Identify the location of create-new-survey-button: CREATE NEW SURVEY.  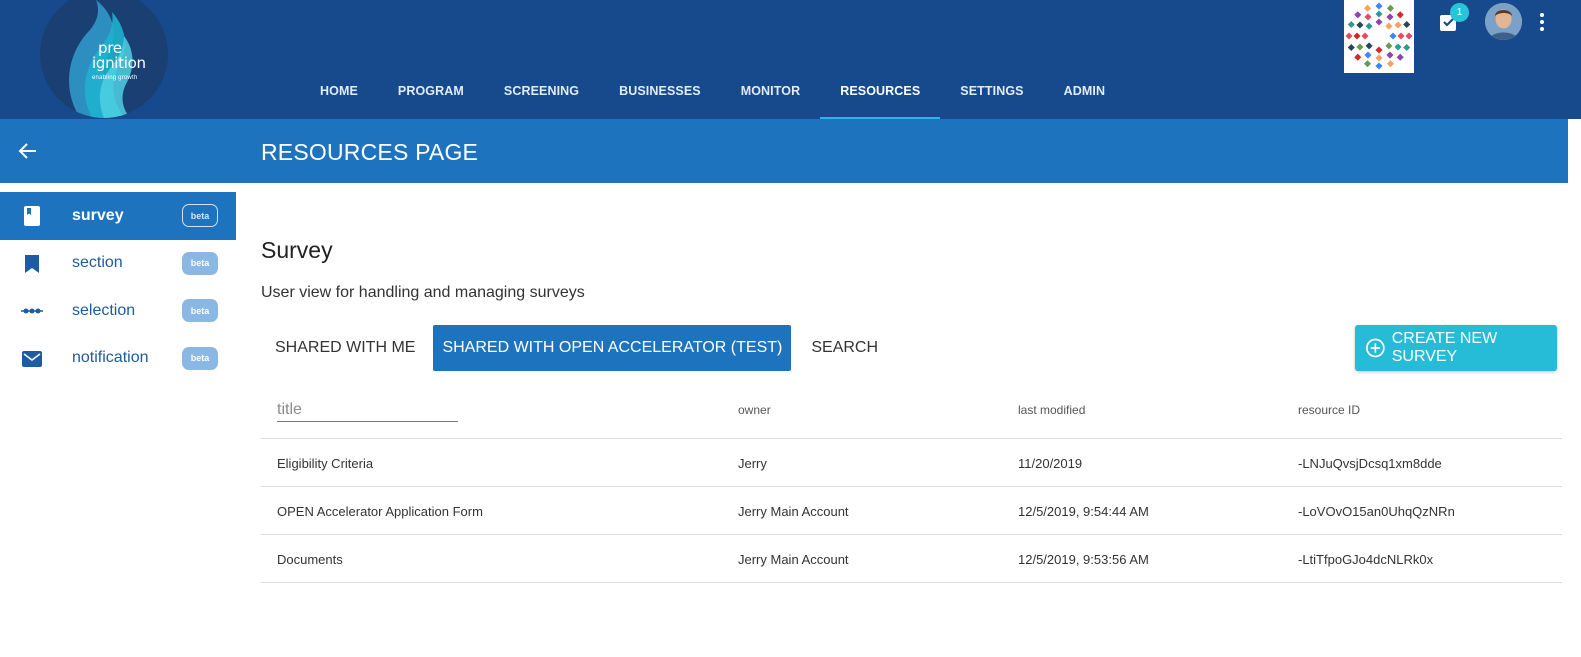
(1456, 348).